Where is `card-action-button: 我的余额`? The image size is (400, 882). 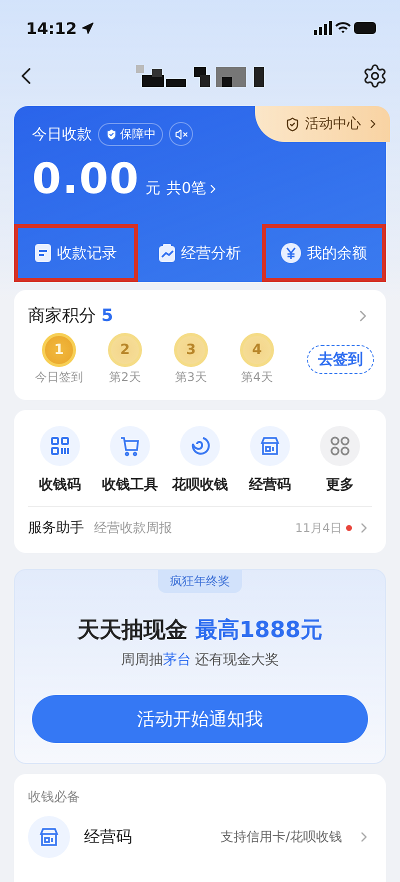 card-action-button: 我的余额 is located at coordinates (324, 253).